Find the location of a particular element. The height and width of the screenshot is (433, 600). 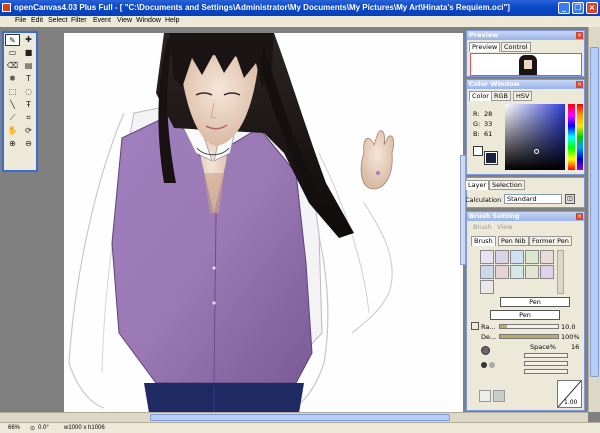

fill-rect-tool-icon: ■ is located at coordinates (28, 53).